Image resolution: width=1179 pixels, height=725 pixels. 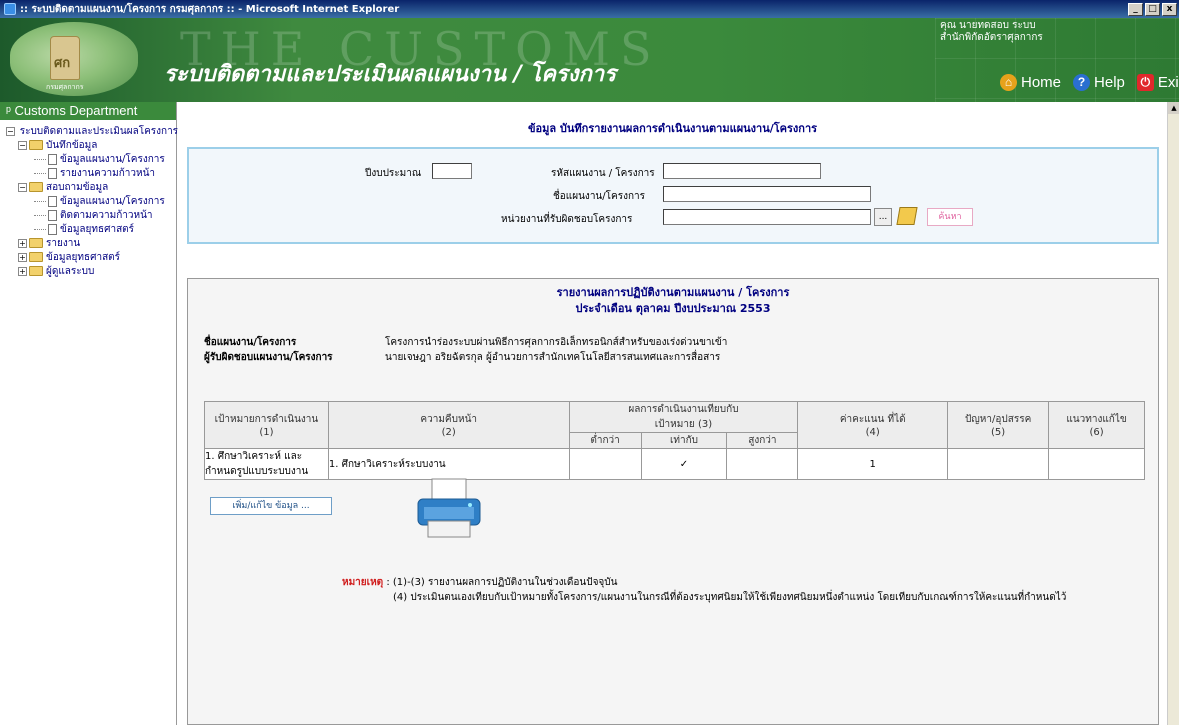 I want to click on unit-input, so click(x=767, y=217).